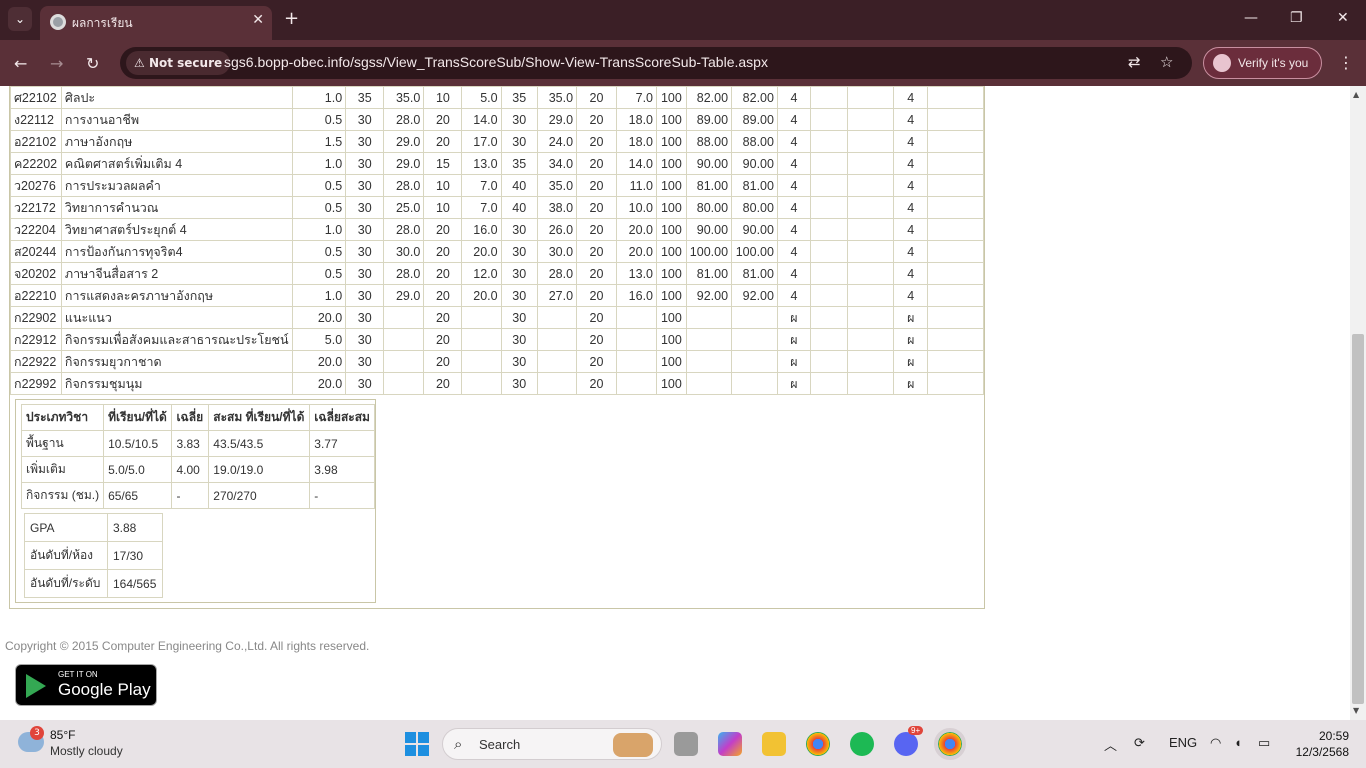  I want to click on grade-cell: 14.0, so click(481, 119).